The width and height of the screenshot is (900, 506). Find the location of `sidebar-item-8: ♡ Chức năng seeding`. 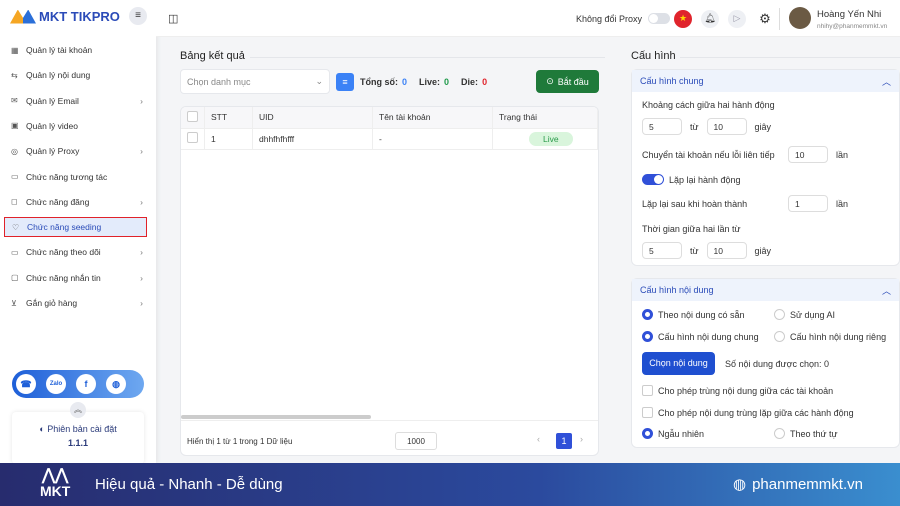

sidebar-item-8: ♡ Chức năng seeding is located at coordinates (75, 227).